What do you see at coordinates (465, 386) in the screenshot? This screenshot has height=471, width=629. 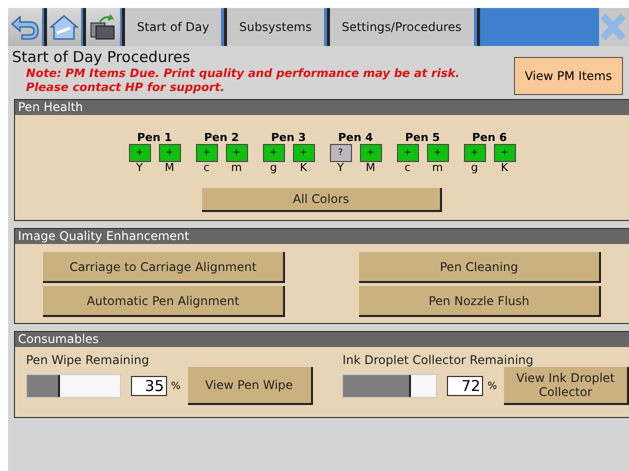 I see `percent-value: 72` at bounding box center [465, 386].